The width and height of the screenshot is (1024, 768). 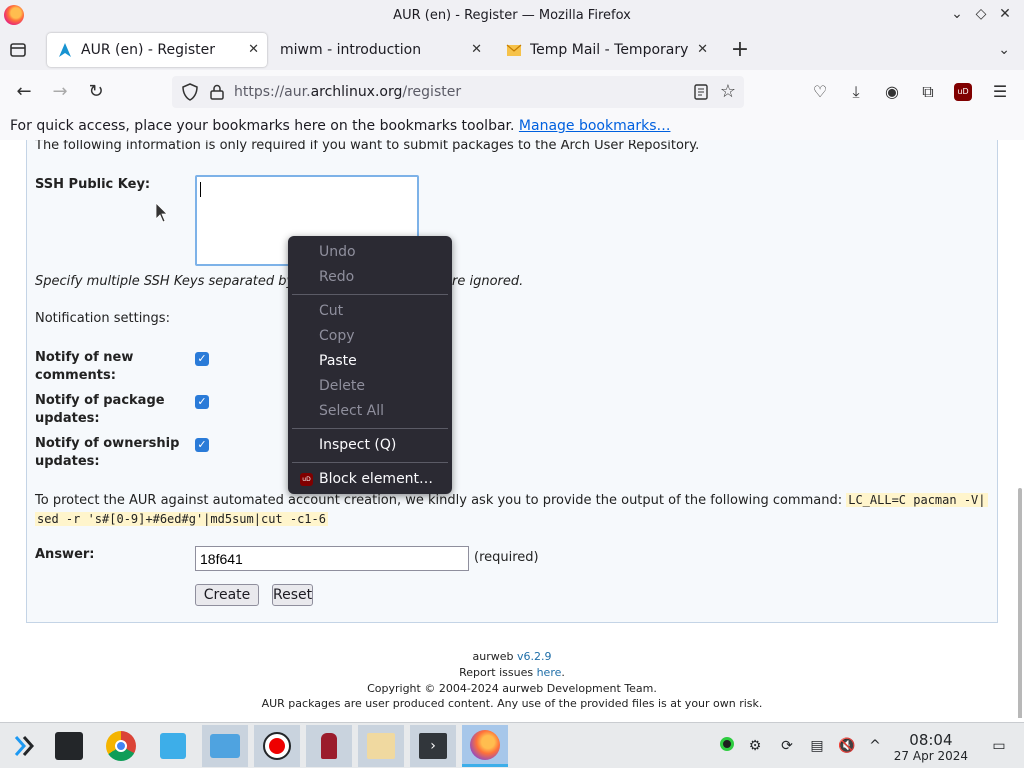 I want to click on tab-aur-register: AUR (en) - Register ✕, so click(x=157, y=50).